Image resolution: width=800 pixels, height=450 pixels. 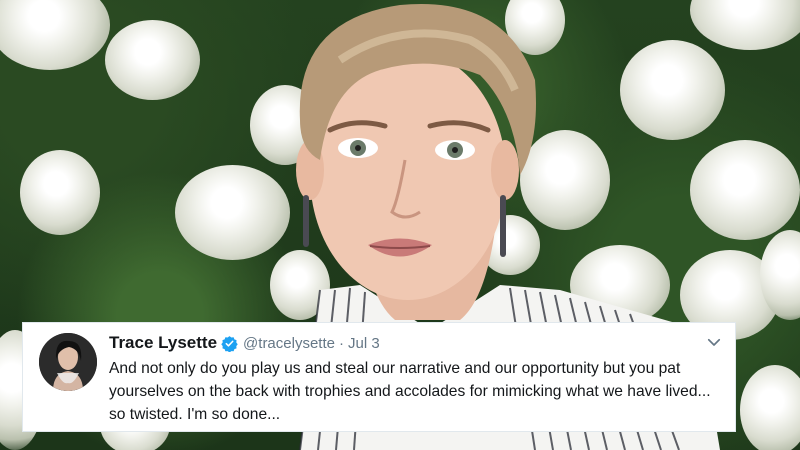 What do you see at coordinates (364, 343) in the screenshot?
I see `tweet-date: Jul 3` at bounding box center [364, 343].